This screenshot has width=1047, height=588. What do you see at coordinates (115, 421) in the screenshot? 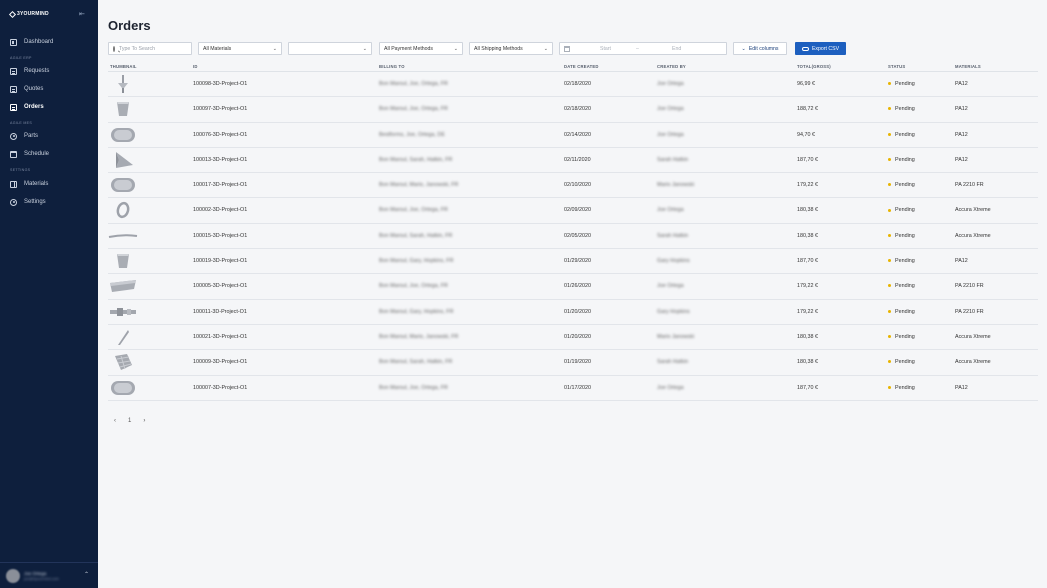
I see `previous-page-icon: ‹` at bounding box center [115, 421].